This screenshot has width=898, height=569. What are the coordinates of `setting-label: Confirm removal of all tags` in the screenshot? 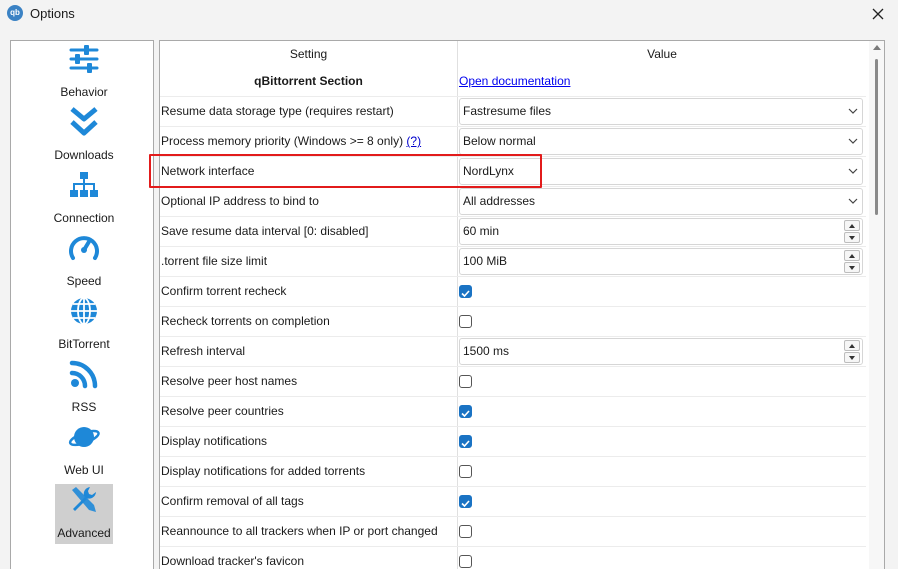 It's located at (232, 501).